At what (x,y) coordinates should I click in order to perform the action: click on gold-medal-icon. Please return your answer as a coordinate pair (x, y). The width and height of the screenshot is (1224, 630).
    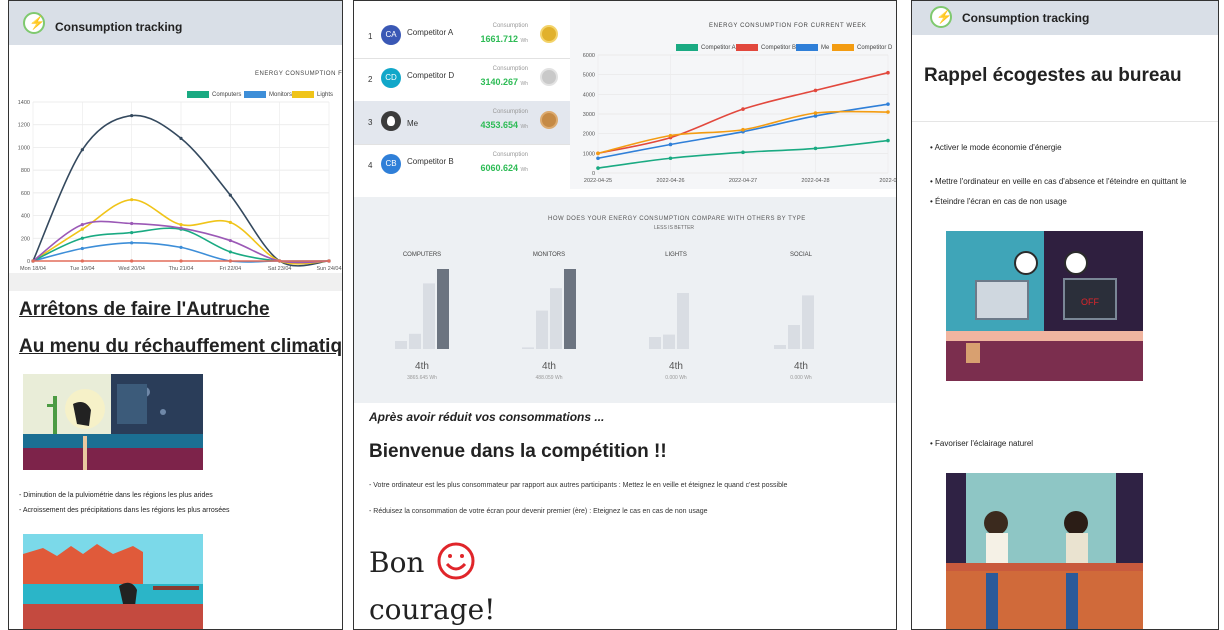
    Looking at the image, I should click on (549, 34).